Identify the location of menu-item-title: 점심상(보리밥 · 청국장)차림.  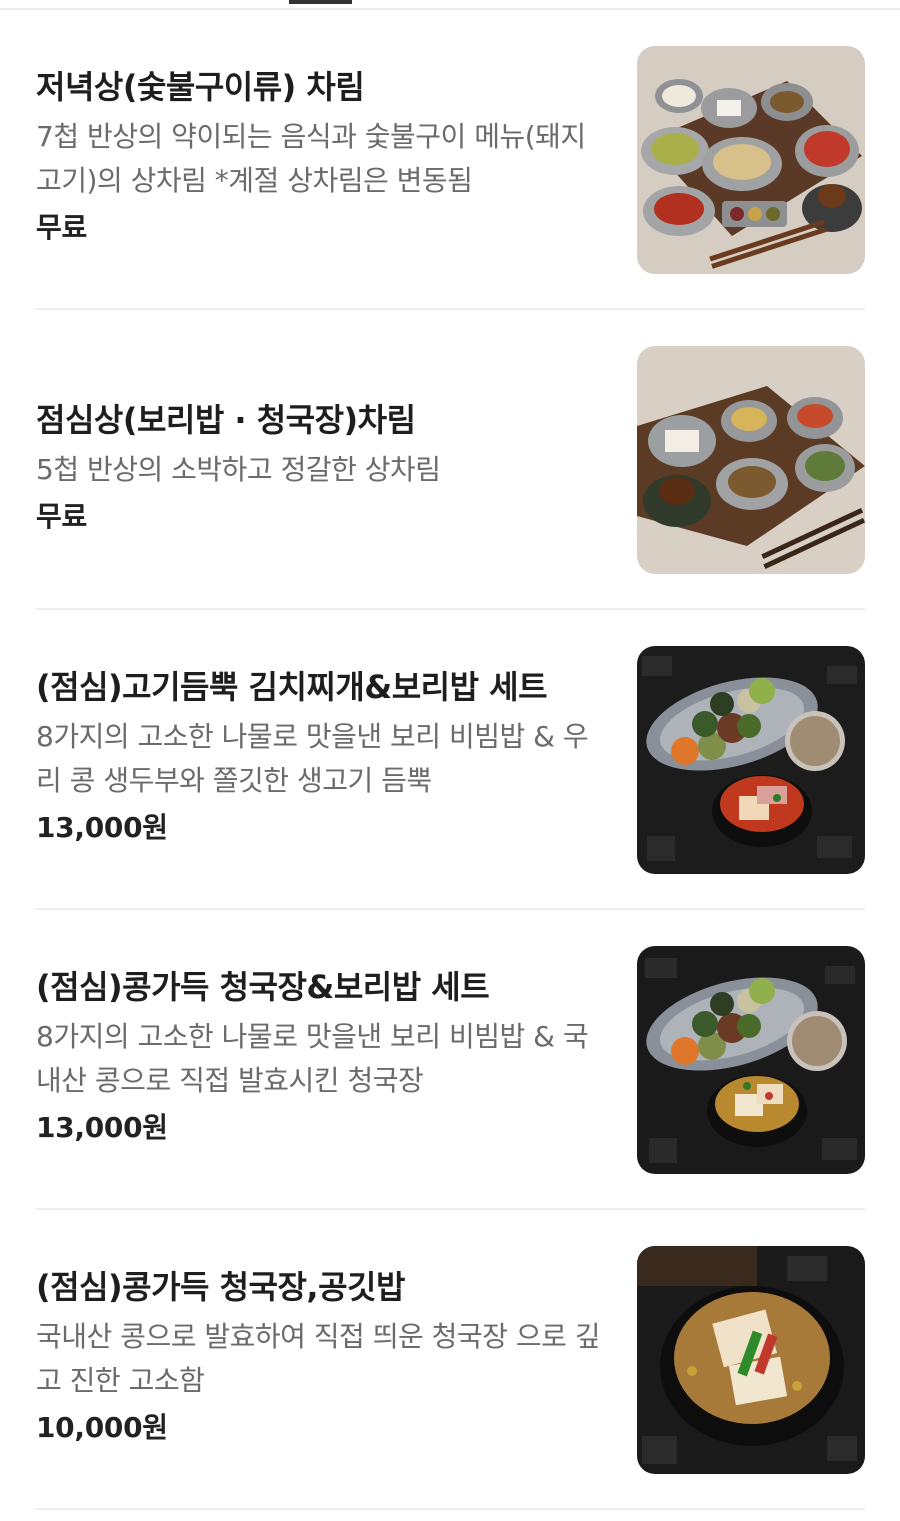
(226, 420).